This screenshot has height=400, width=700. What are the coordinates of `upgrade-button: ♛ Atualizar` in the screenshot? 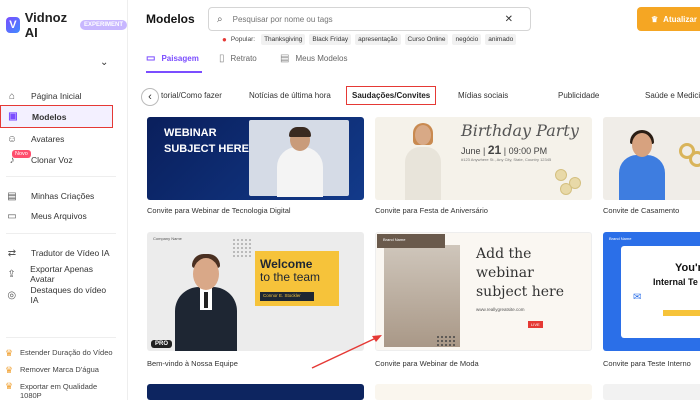 It's located at (668, 19).